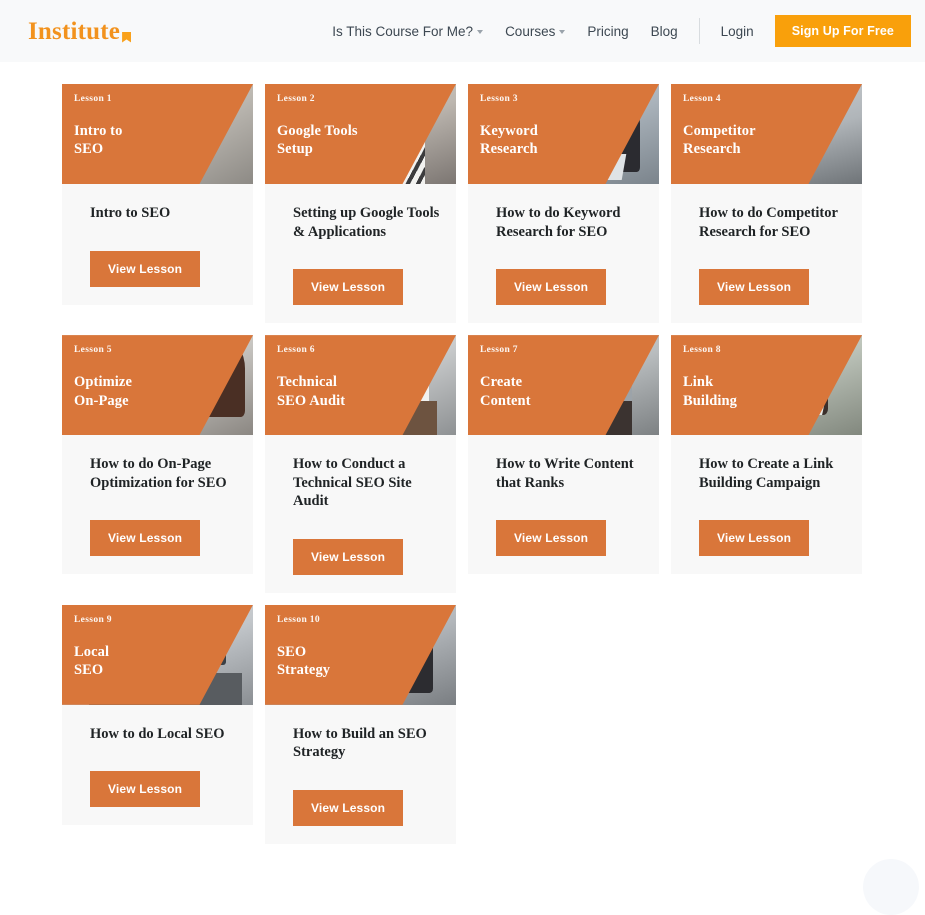  What do you see at coordinates (360, 134) in the screenshot?
I see `lesson-card-banner: Lesson 2 Google ToolsSetup` at bounding box center [360, 134].